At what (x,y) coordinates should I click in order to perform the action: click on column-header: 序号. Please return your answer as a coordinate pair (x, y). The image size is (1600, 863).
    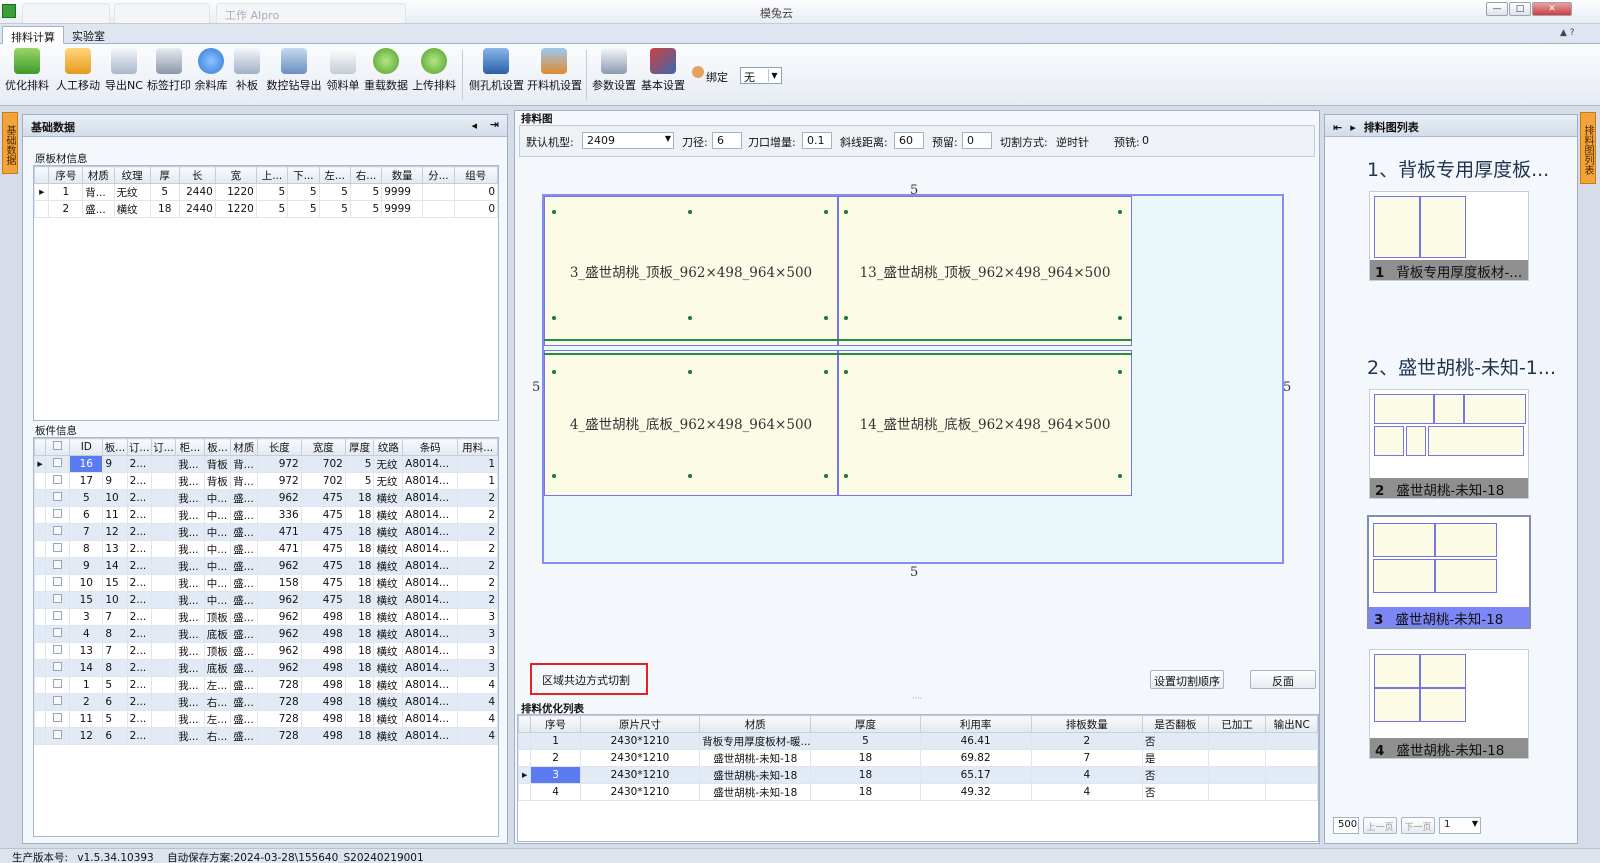
    Looking at the image, I should click on (555, 724).